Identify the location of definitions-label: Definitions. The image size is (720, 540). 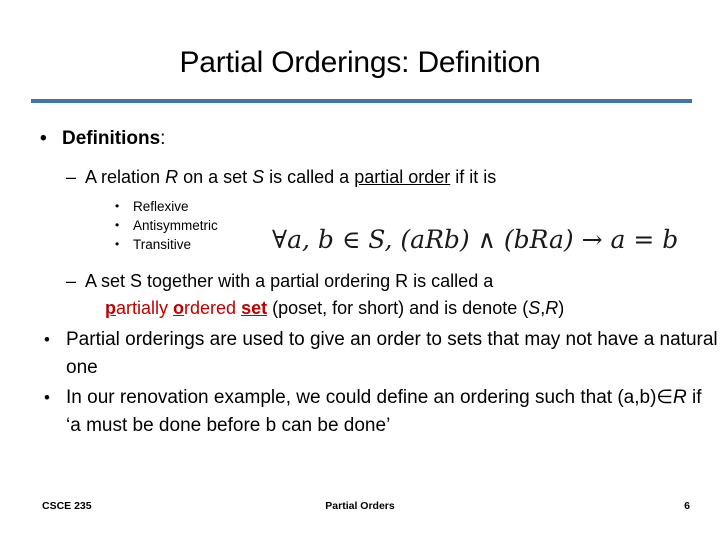
(111, 138).